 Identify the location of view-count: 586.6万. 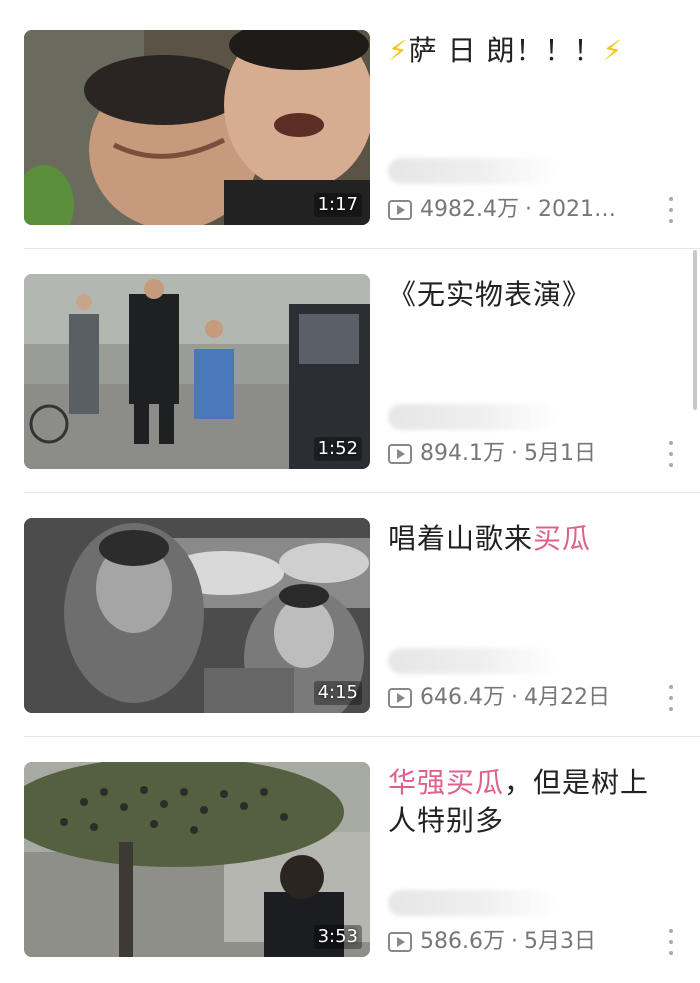
(462, 941).